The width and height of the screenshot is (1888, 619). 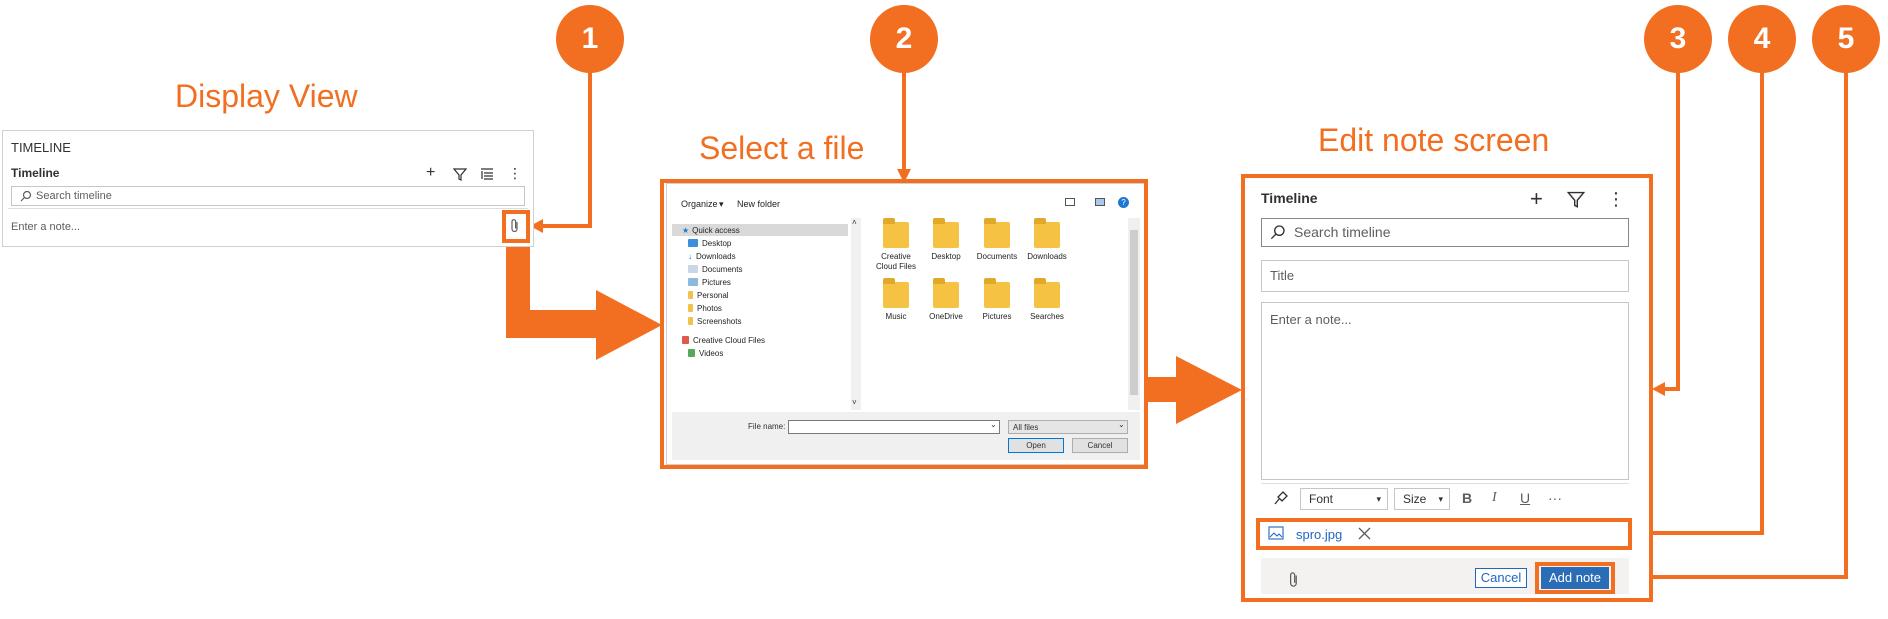 What do you see at coordinates (904, 39) in the screenshot?
I see `callout-badge-2: 2` at bounding box center [904, 39].